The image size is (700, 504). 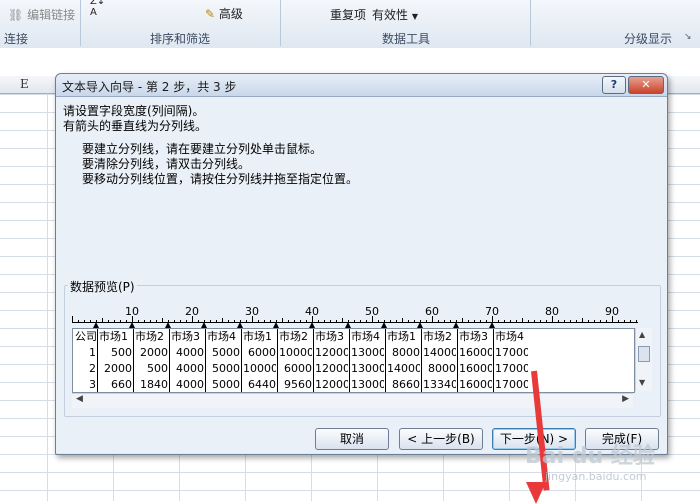 What do you see at coordinates (361, 85) in the screenshot?
I see `dialog-titlebar: 文本导入向导 - 第 2 步，共 3 步 ? ✕` at bounding box center [361, 85].